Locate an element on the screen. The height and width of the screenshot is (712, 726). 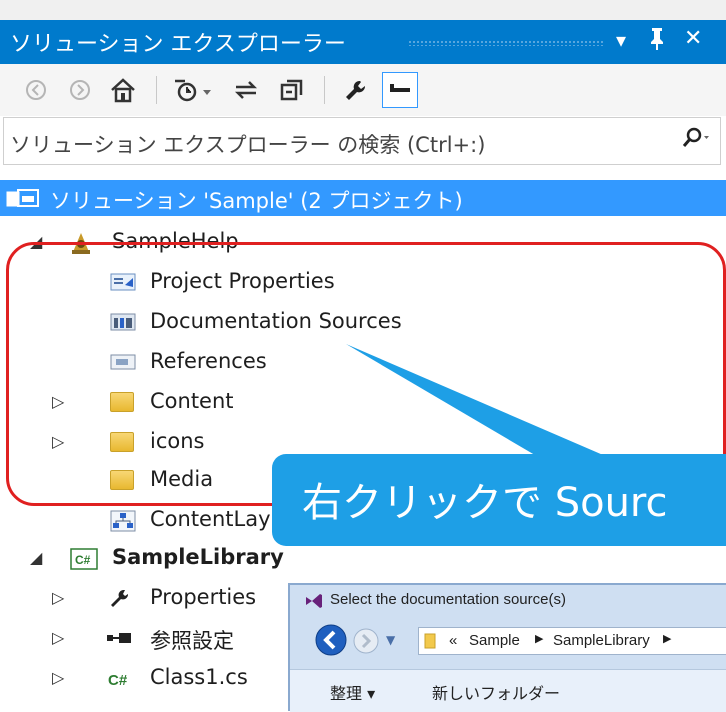
search-icon is located at coordinates (695, 141).